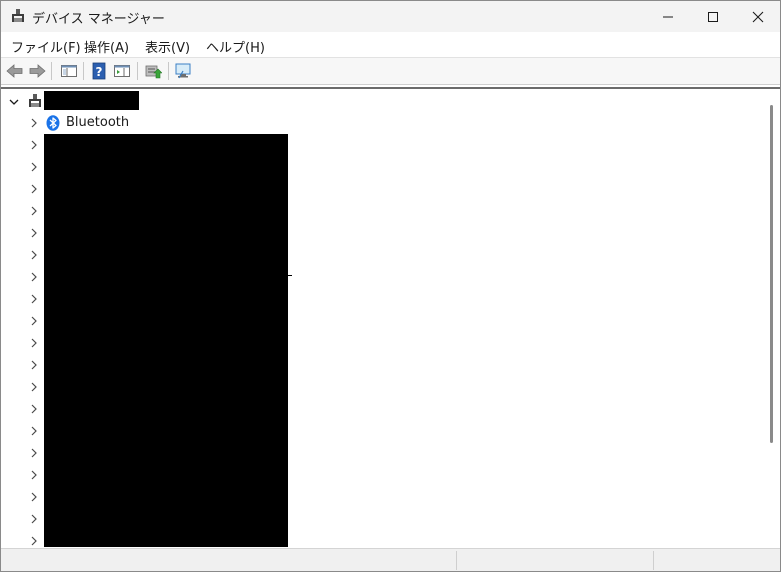  I want to click on device-manager-app-icon, so click(18, 15).